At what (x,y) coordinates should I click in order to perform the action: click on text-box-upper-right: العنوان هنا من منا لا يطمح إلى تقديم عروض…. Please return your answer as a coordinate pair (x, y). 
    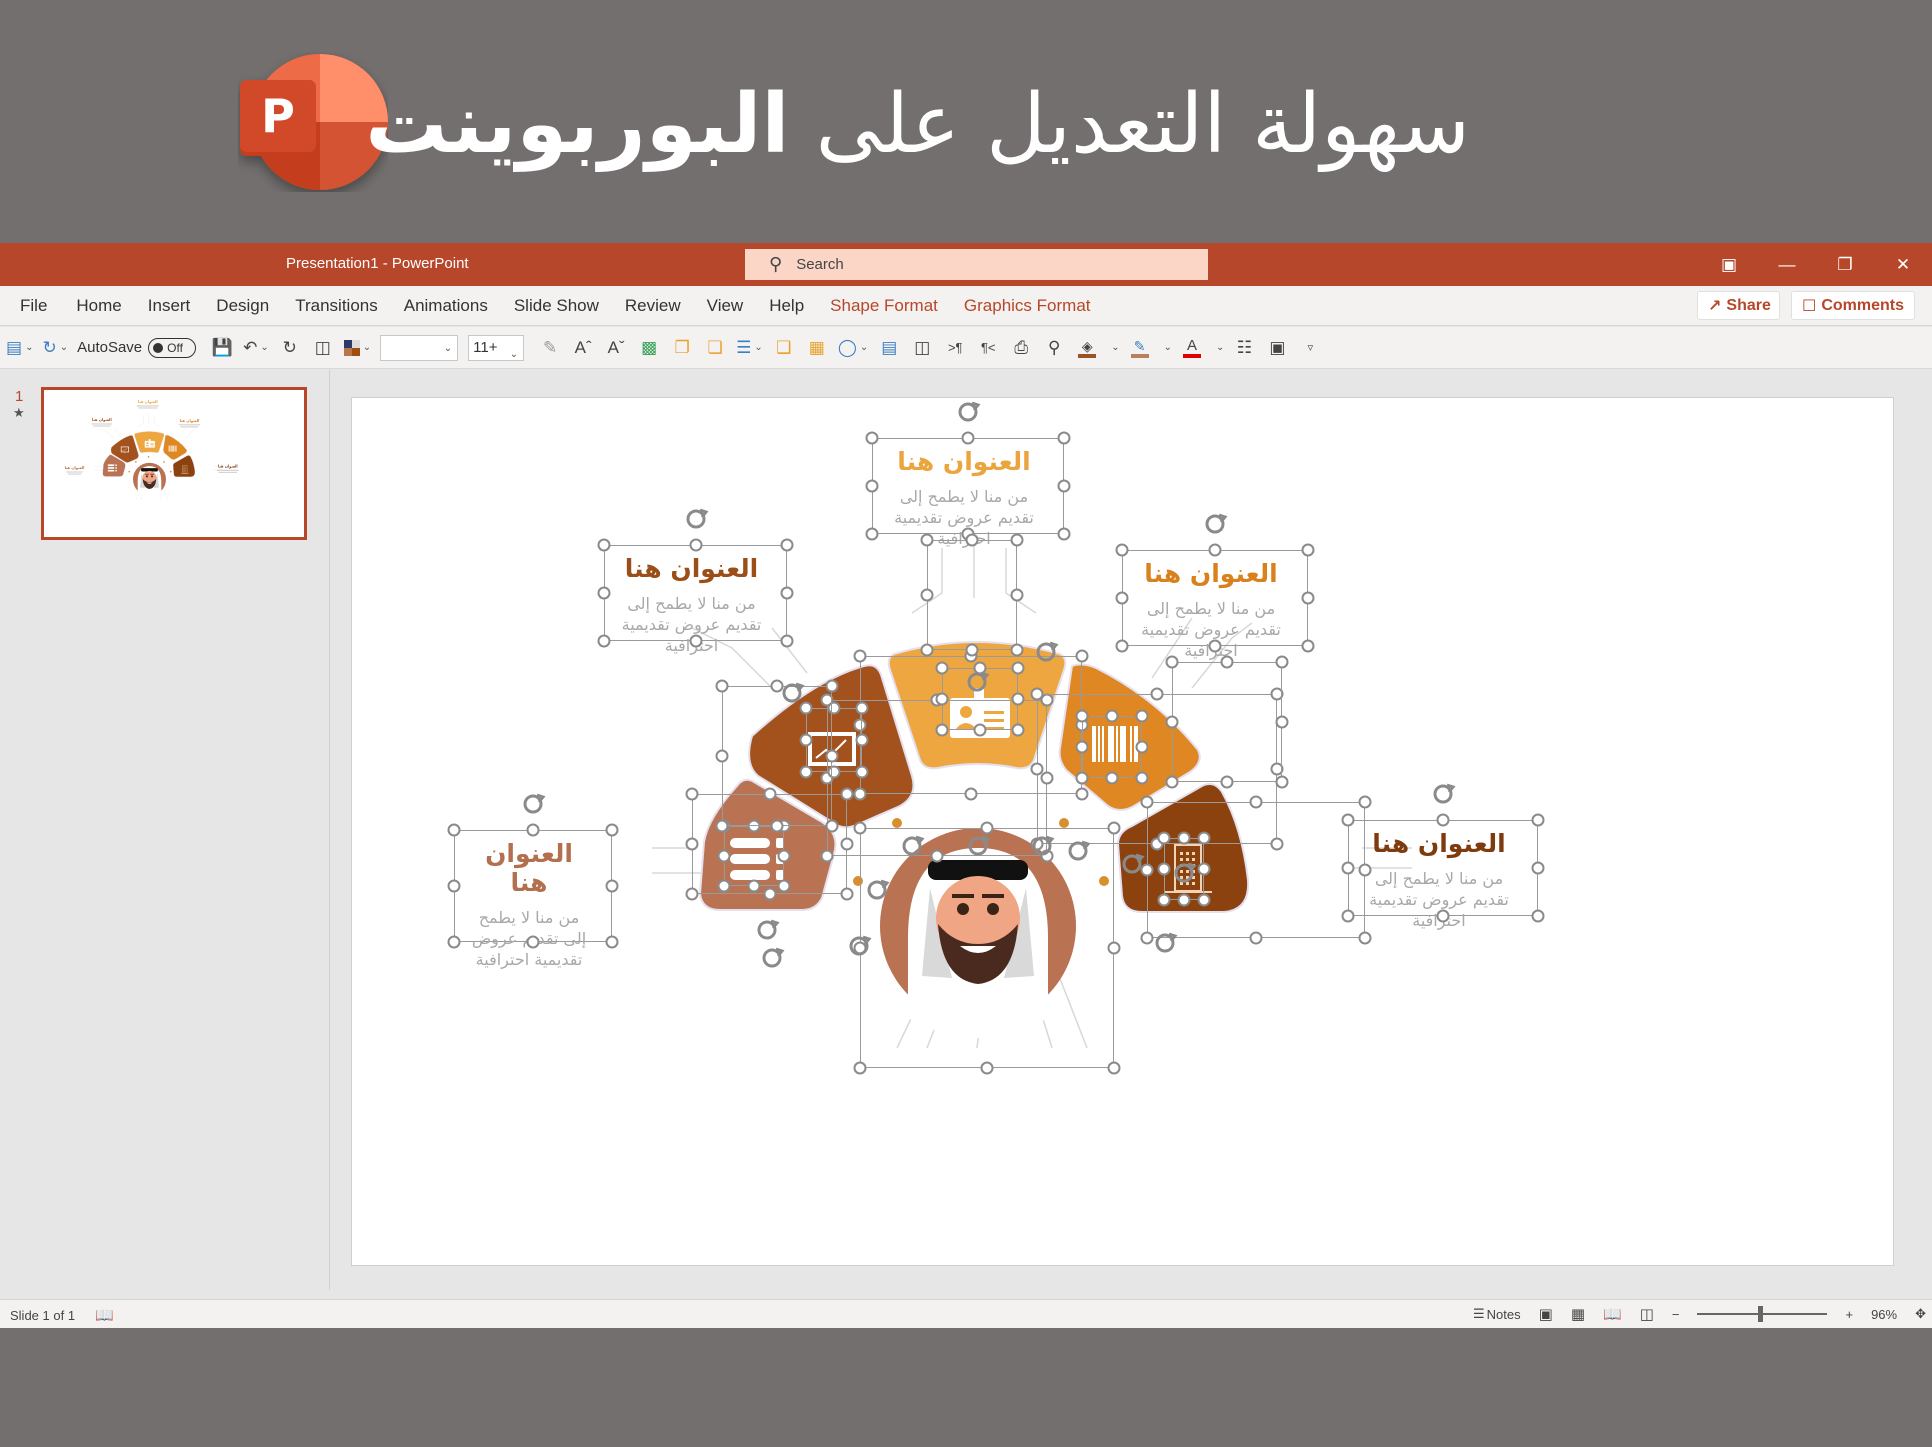
    Looking at the image, I should click on (1215, 605).